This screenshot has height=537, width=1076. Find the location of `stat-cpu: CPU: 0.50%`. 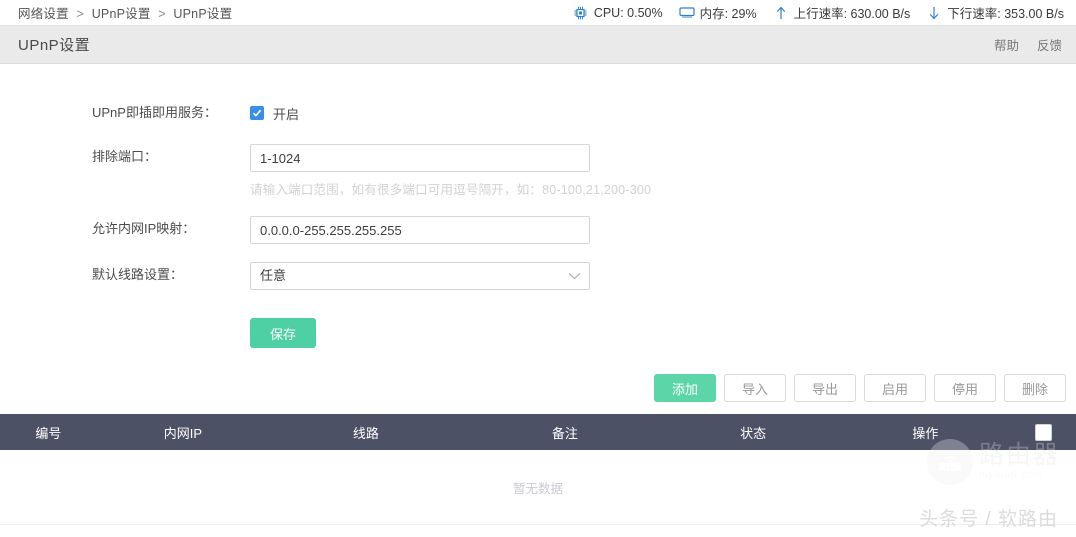

stat-cpu: CPU: 0.50% is located at coordinates (618, 13).